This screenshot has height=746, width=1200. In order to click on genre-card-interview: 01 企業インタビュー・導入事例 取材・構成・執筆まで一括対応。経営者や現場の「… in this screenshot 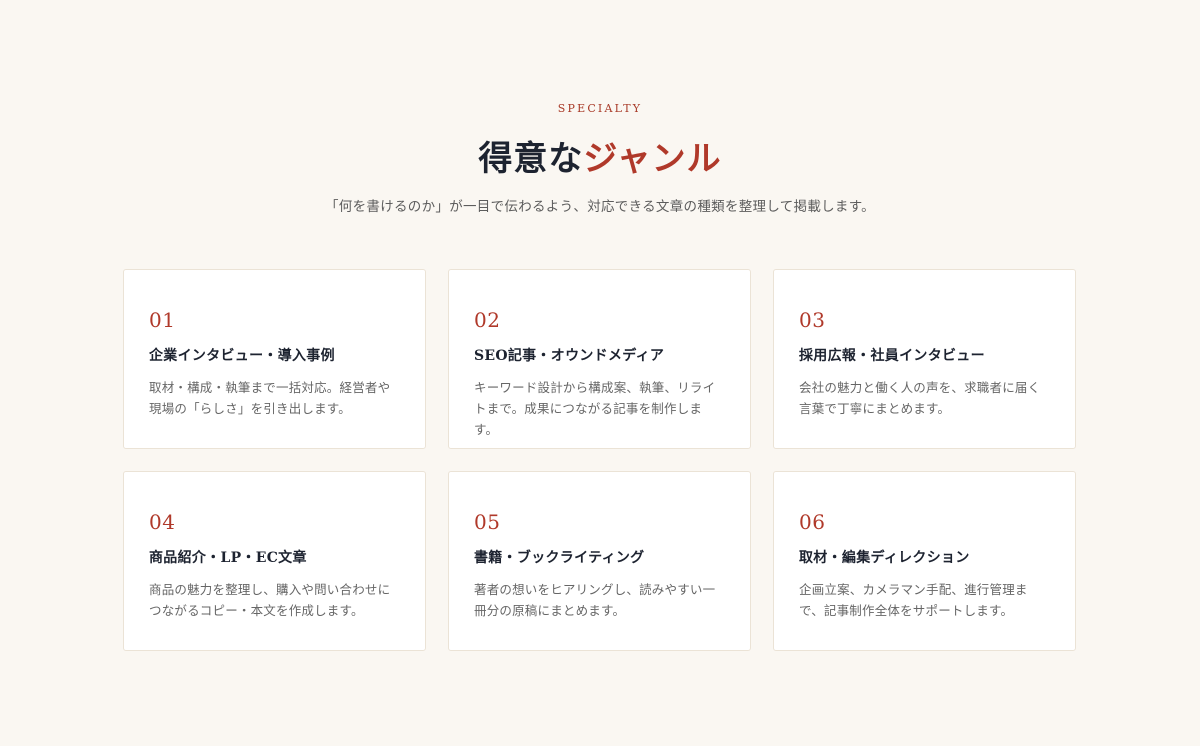, I will do `click(274, 359)`.